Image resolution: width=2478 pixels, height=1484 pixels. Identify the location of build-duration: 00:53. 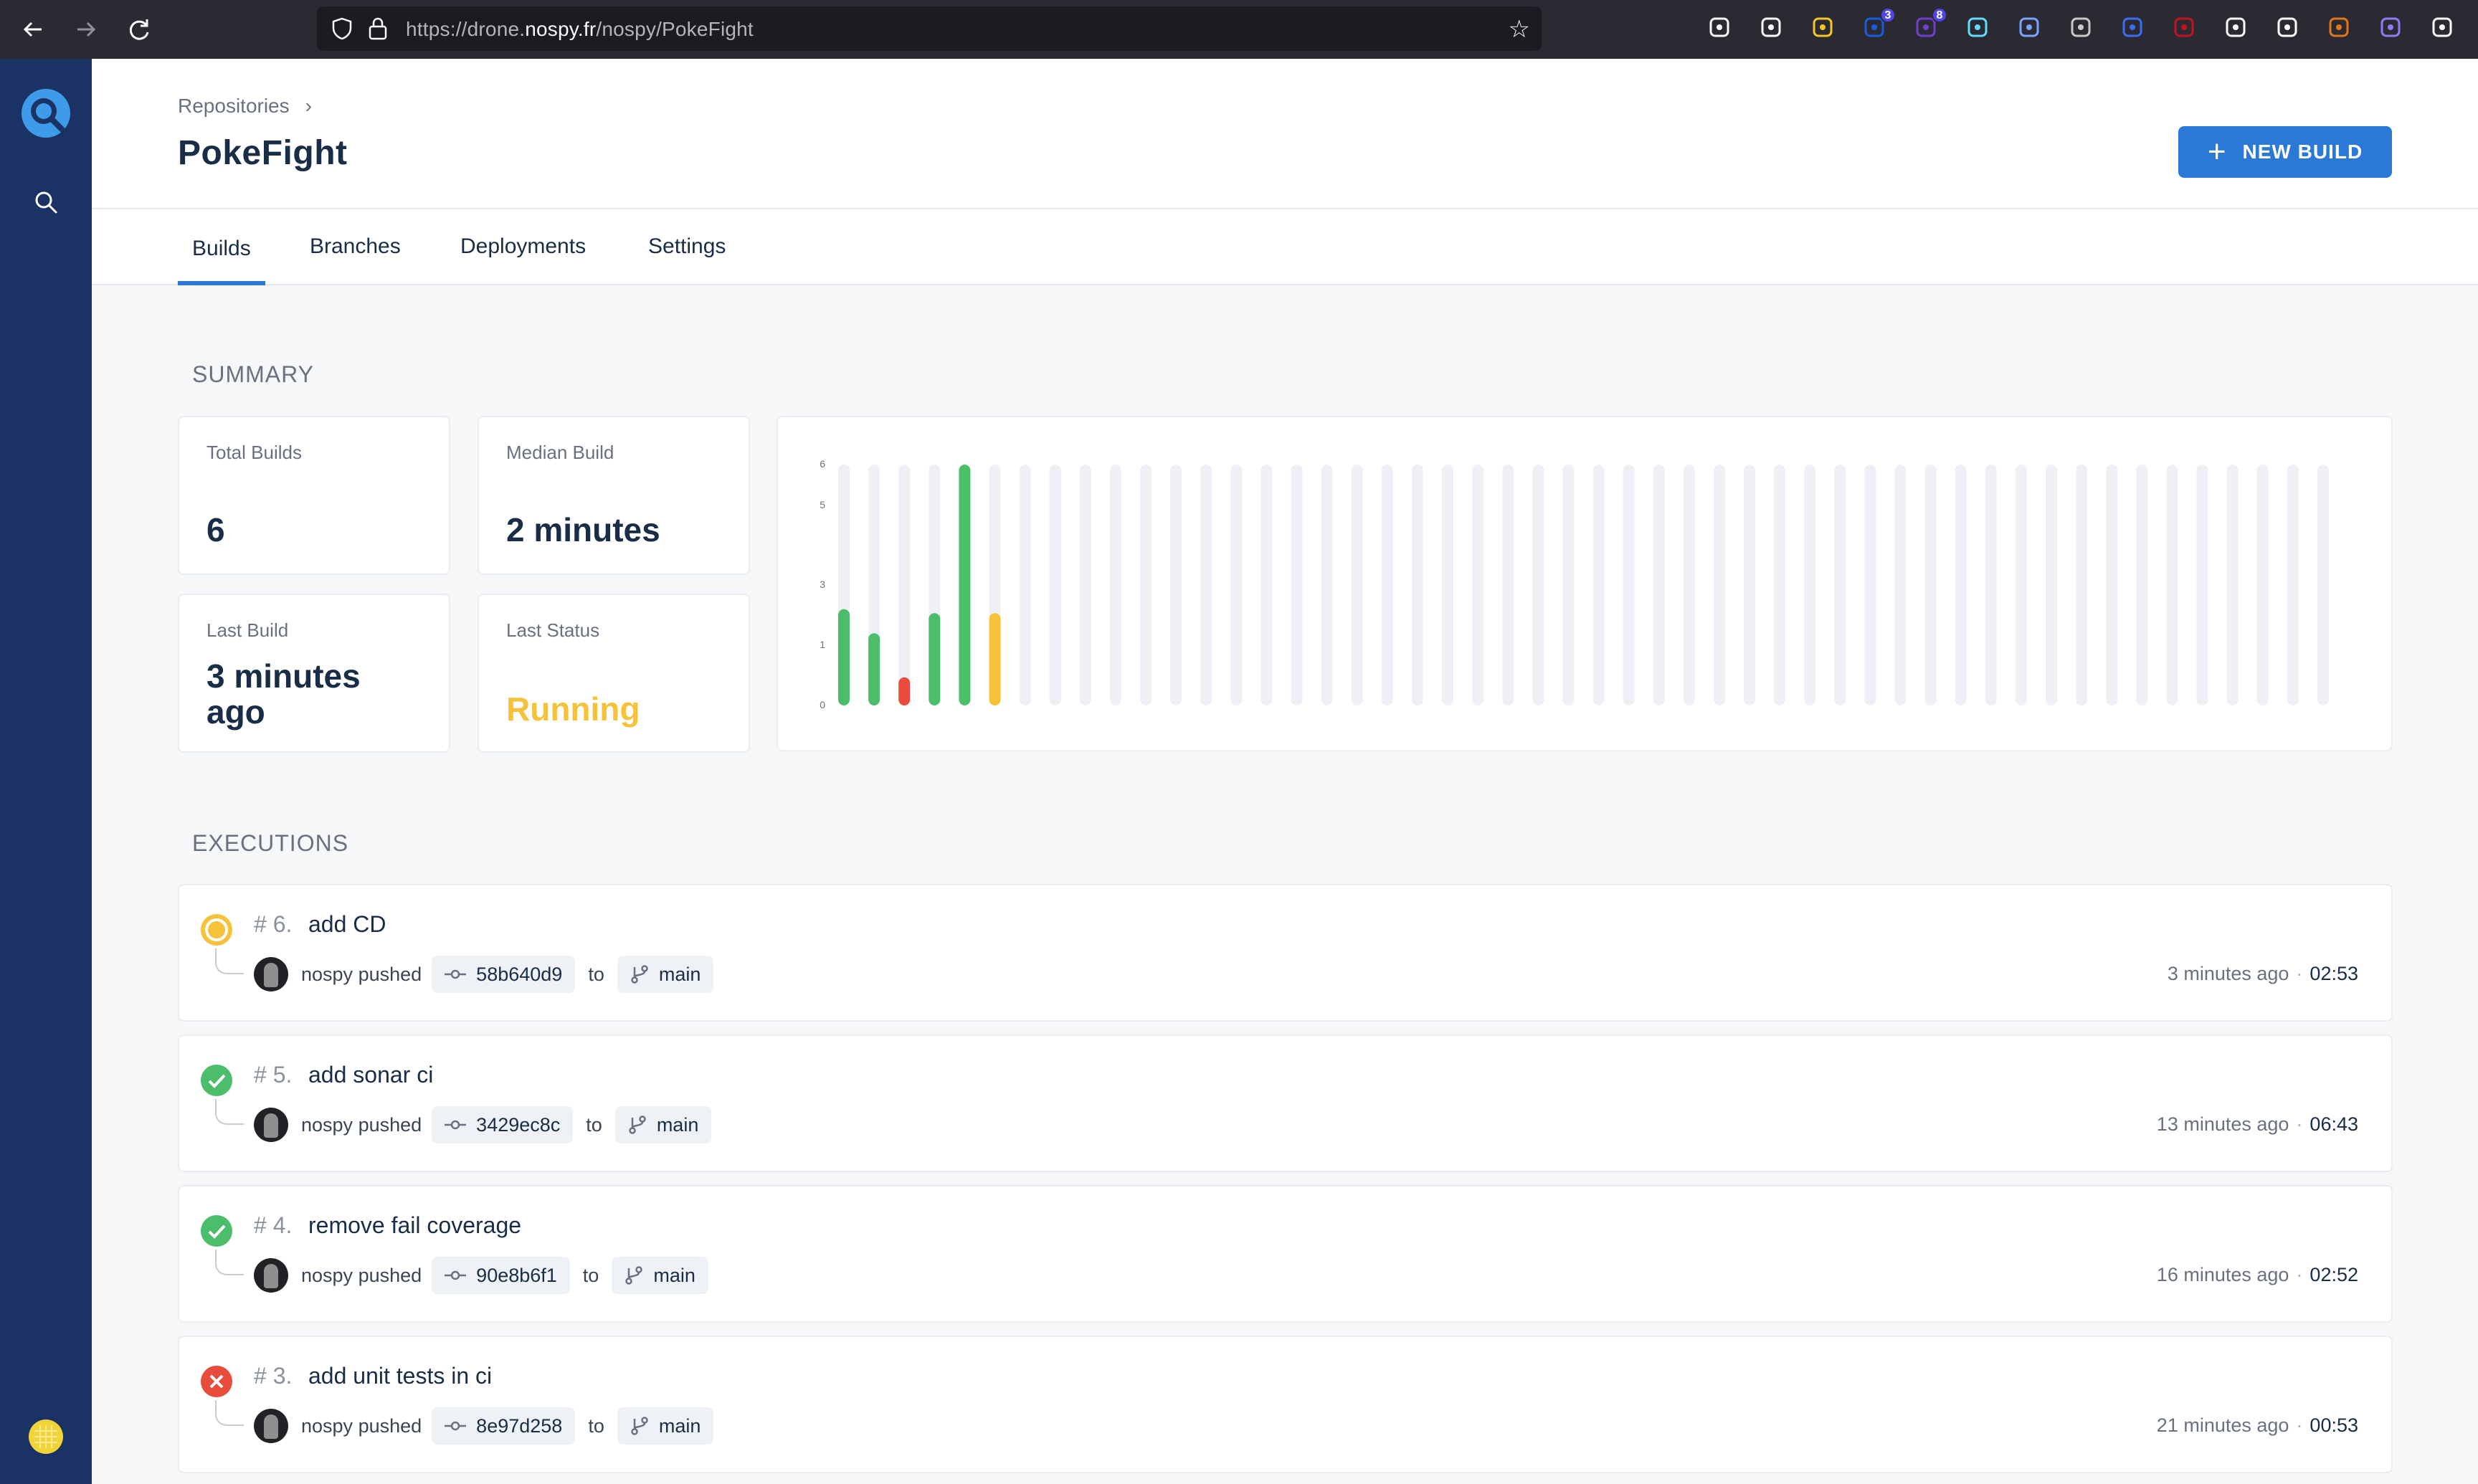
(2334, 1425).